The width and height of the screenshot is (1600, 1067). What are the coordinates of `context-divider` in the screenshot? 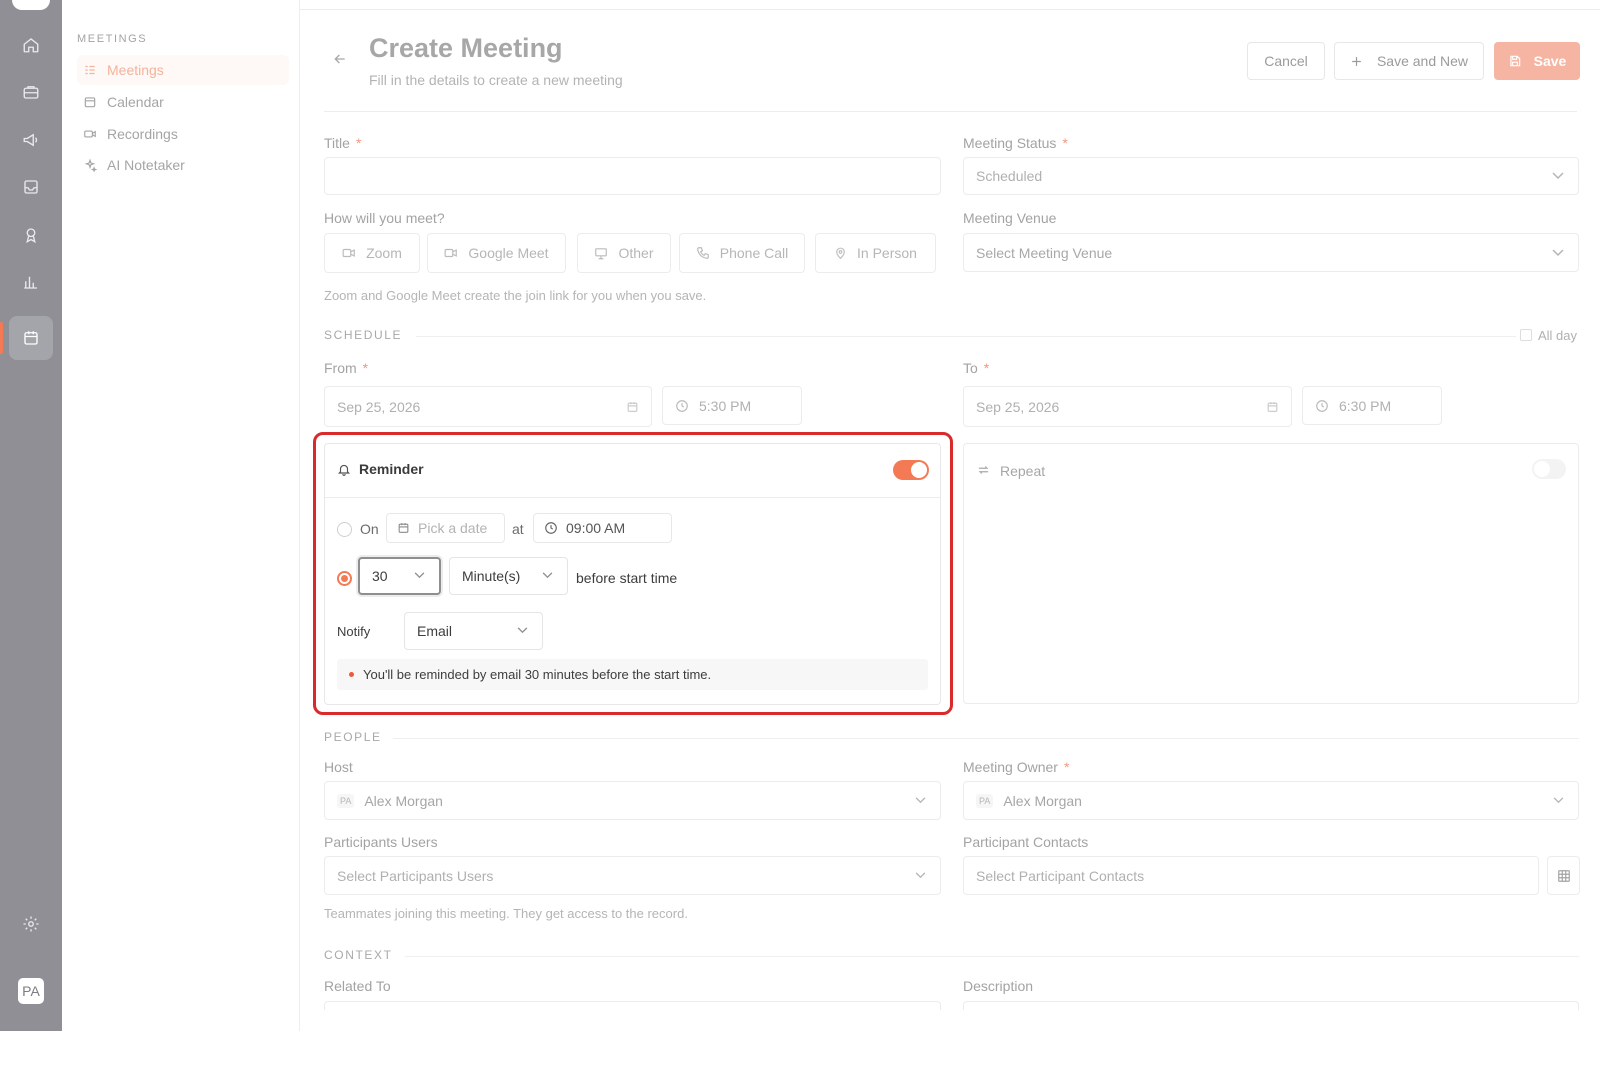 It's located at (992, 956).